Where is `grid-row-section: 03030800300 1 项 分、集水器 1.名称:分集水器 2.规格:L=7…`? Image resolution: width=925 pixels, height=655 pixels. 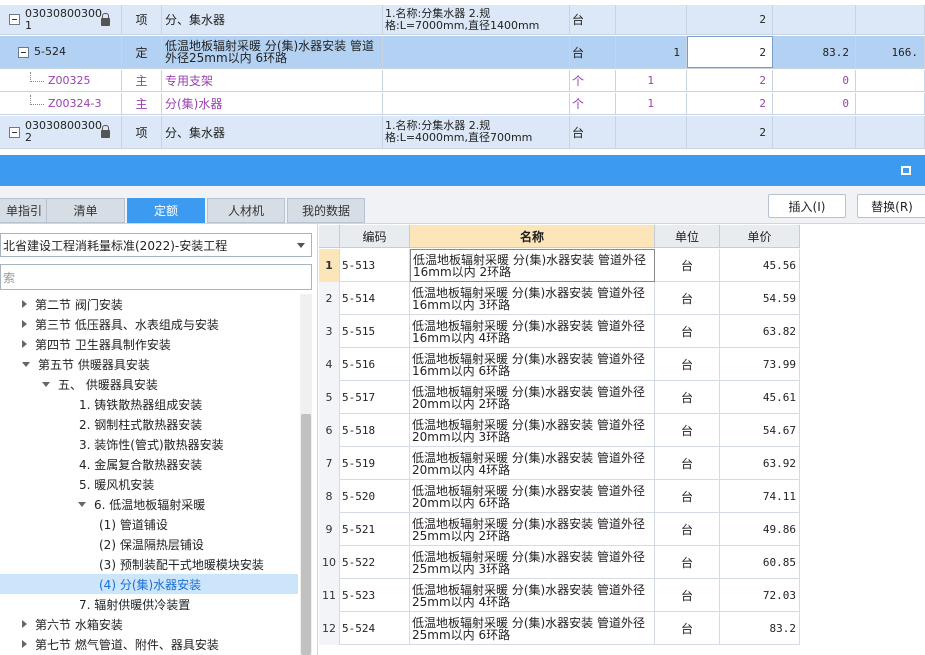 grid-row-section: 03030800300 1 项 分、集水器 1.名称:分集水器 2.规格:L=7… is located at coordinates (462, 20).